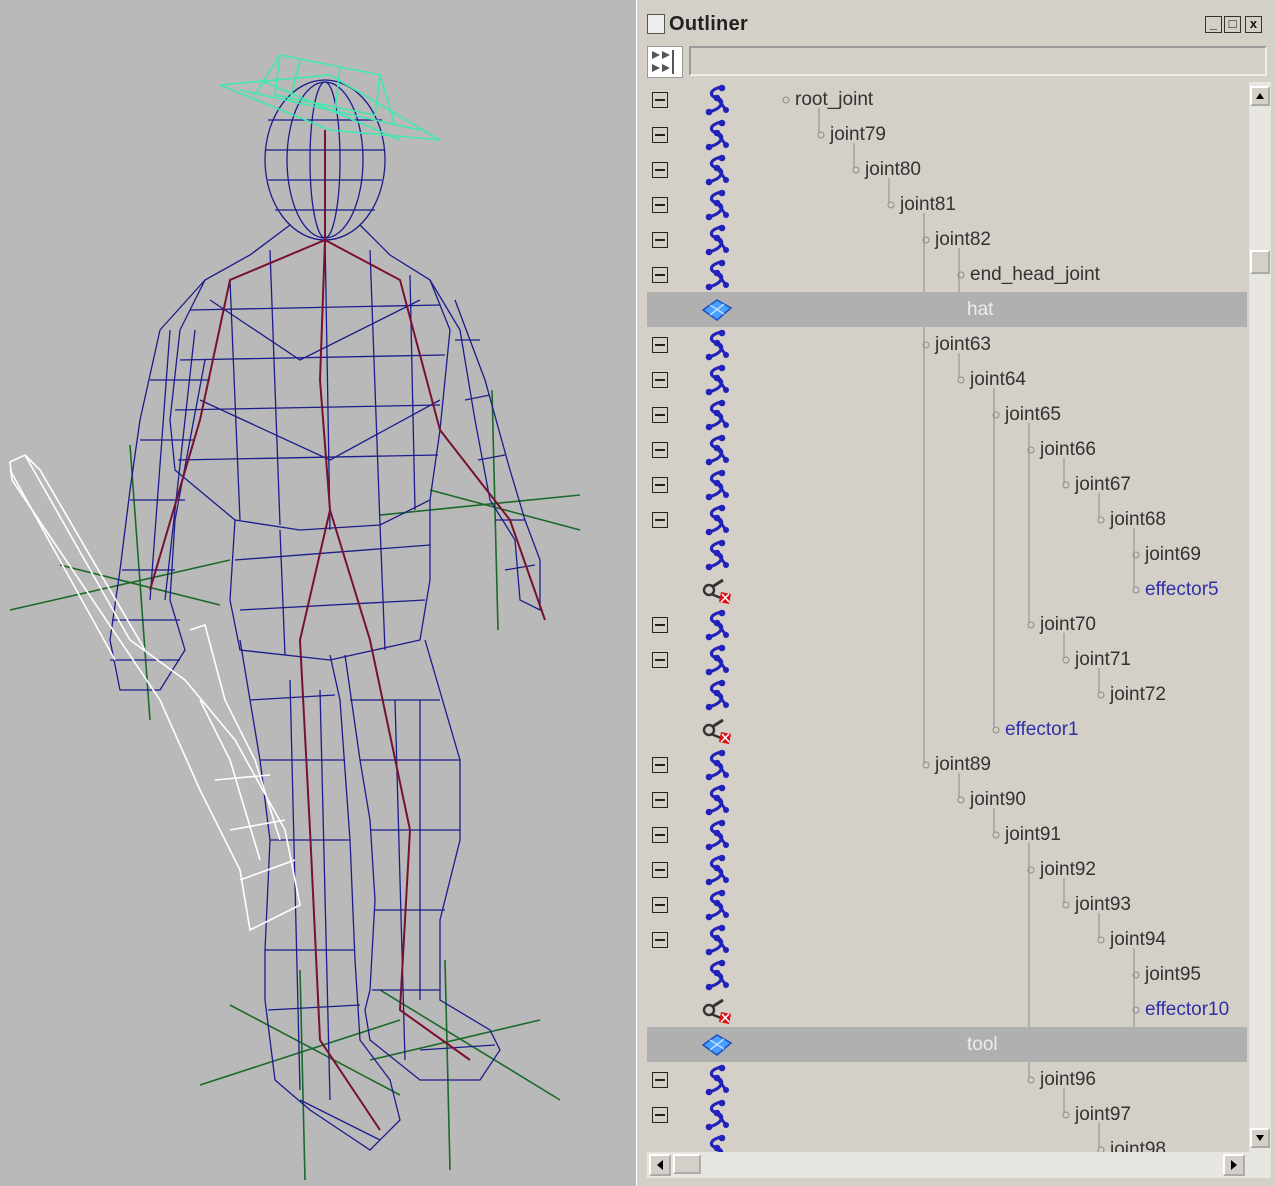 This screenshot has height=1186, width=1275. What do you see at coordinates (947, 99) in the screenshot?
I see `outliner-row-root_joint: root_joint` at bounding box center [947, 99].